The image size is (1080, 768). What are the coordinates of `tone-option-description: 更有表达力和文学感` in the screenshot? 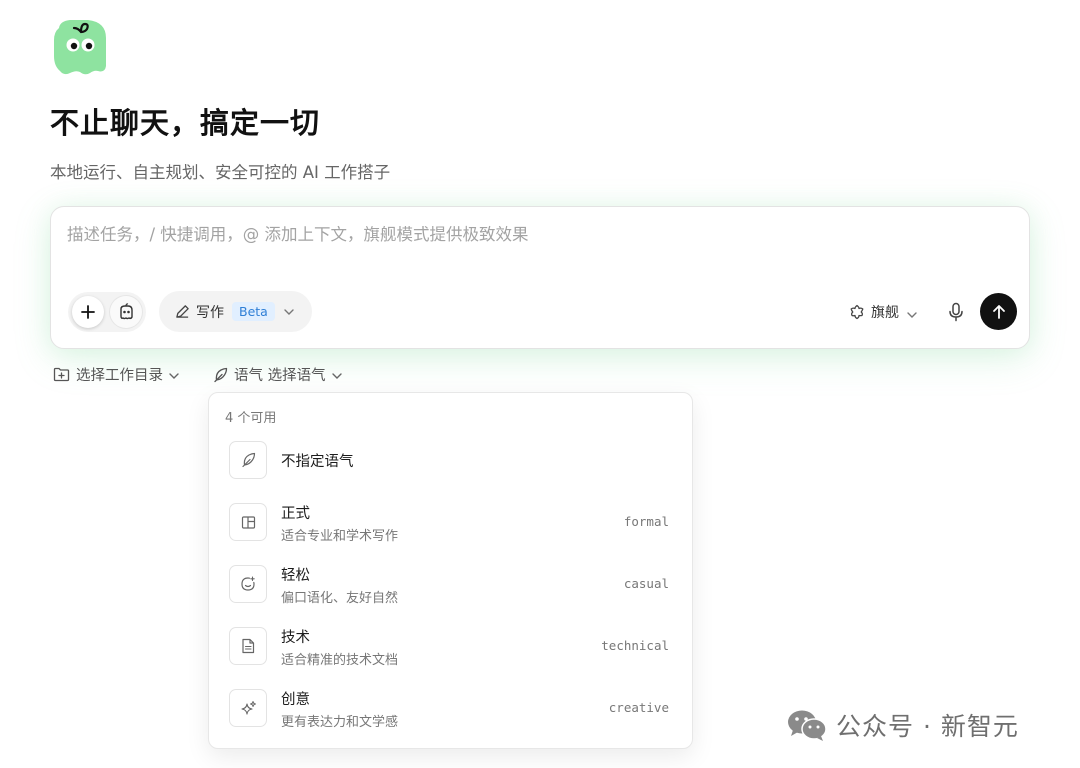 It's located at (340, 722).